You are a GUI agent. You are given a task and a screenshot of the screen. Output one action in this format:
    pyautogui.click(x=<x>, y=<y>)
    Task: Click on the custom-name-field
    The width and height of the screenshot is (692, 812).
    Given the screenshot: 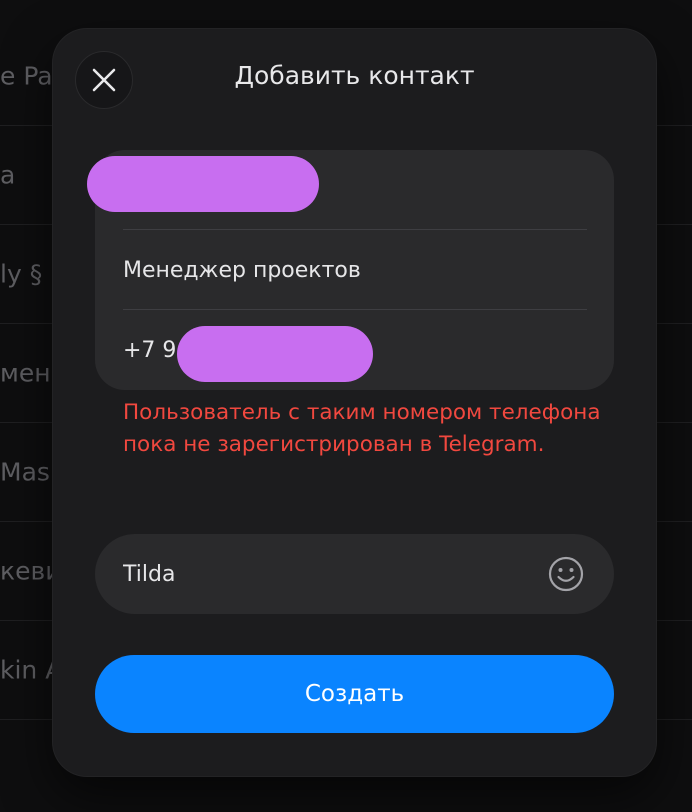 What is the action you would take?
    pyautogui.click(x=354, y=574)
    